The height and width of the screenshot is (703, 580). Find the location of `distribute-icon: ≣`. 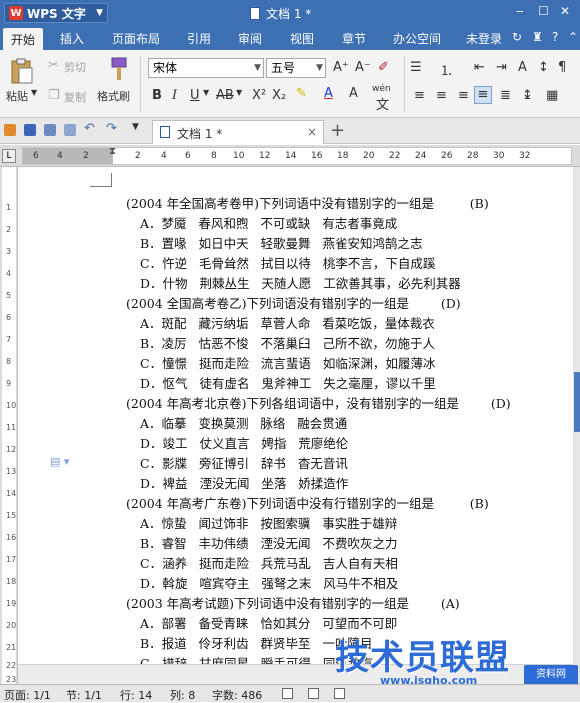

distribute-icon: ≣ is located at coordinates (505, 95).